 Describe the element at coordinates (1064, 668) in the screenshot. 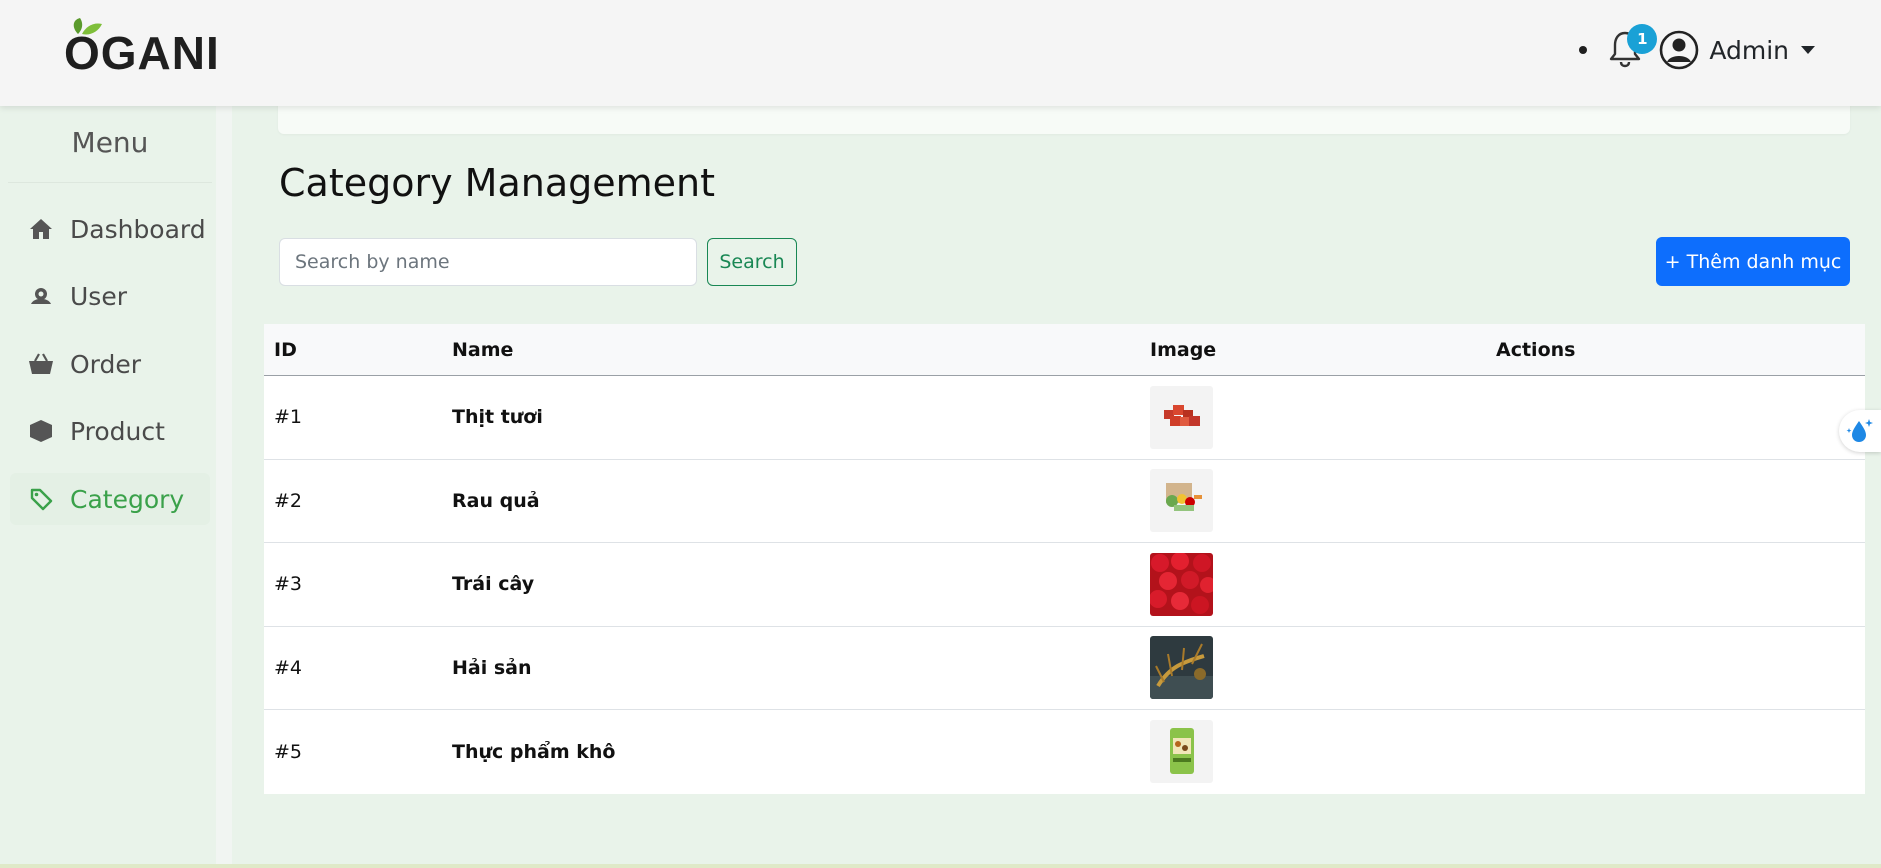

I see `table-row: #4 Hải sản` at that location.